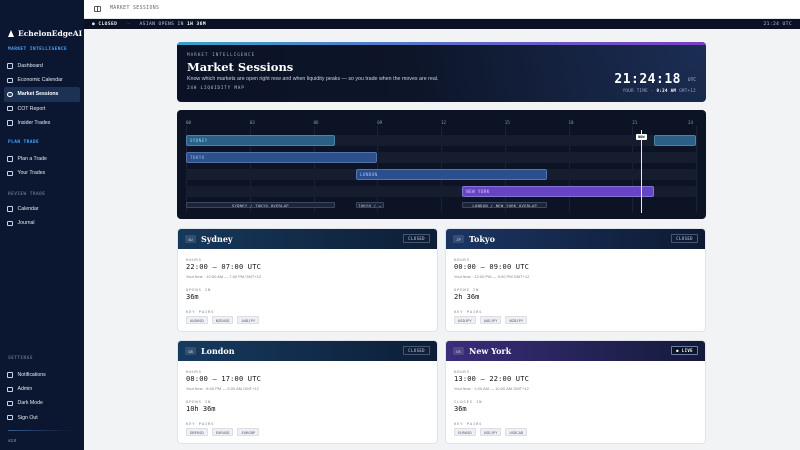 The image size is (800, 450). What do you see at coordinates (224, 276) in the screenshot?
I see `session-local-time: Your time · 10:00 AM — 7:00 PM GMT+12` at bounding box center [224, 276].